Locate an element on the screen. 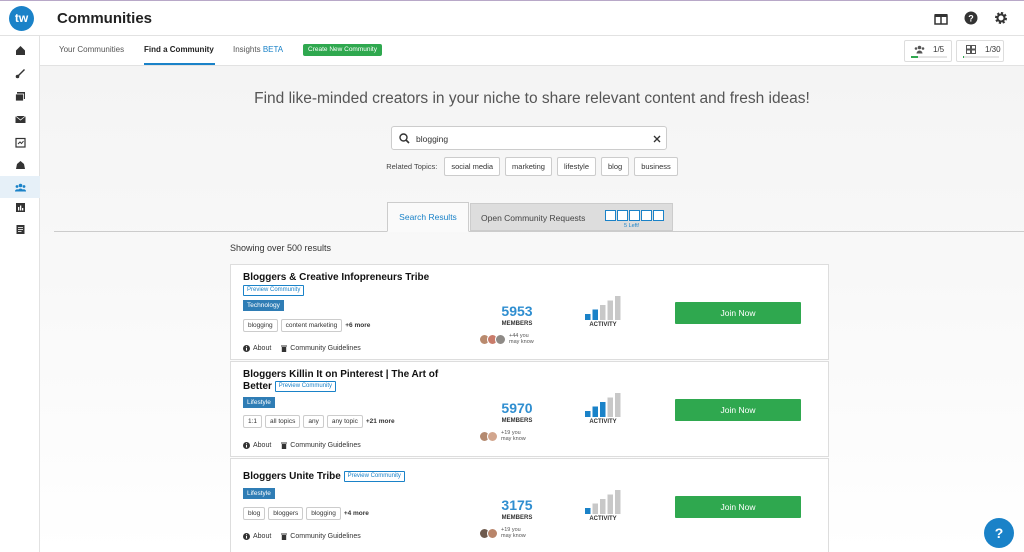 The height and width of the screenshot is (552, 1024). sidebar-item-home is located at coordinates (20, 50).